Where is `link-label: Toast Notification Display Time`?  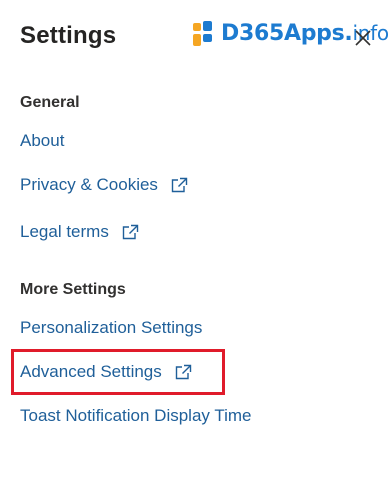 link-label: Toast Notification Display Time is located at coordinates (136, 415).